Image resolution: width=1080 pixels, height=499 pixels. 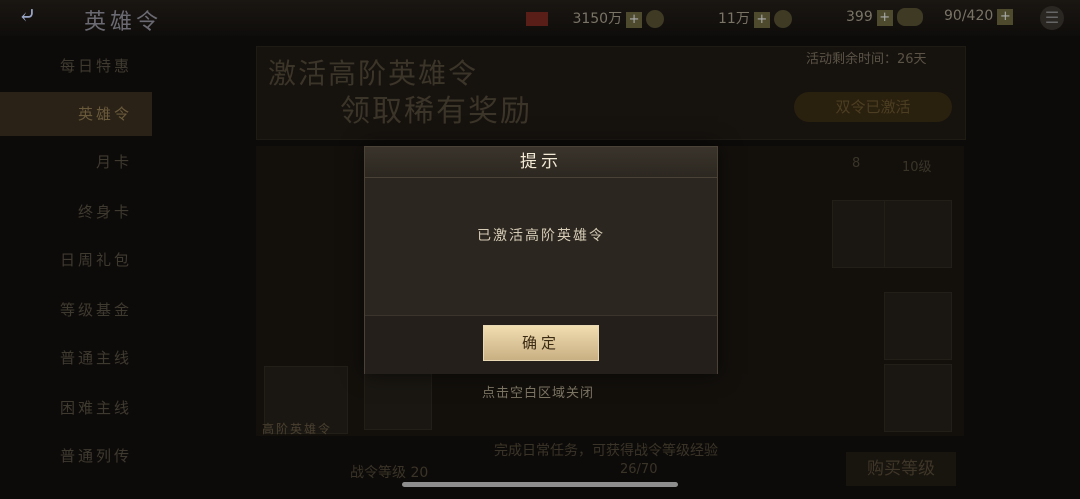 I want to click on cloud-value: 399, so click(x=859, y=17).